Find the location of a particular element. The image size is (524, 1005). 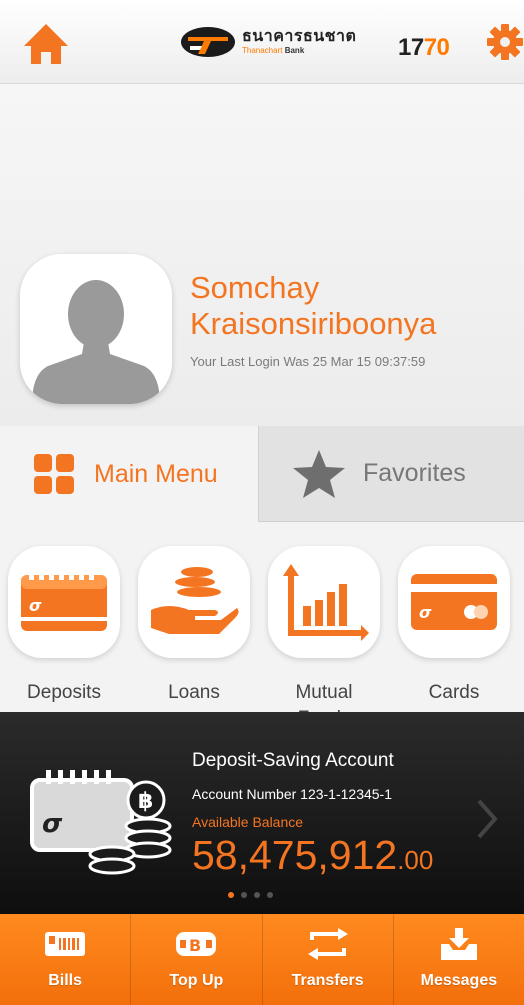

hotline-suffix: 70 is located at coordinates (436, 47).